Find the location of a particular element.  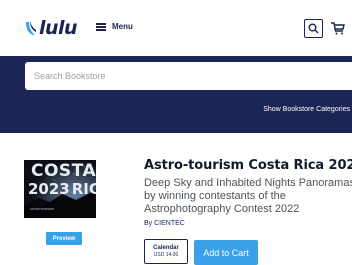

author-byline: By CIENTEC is located at coordinates (164, 223).